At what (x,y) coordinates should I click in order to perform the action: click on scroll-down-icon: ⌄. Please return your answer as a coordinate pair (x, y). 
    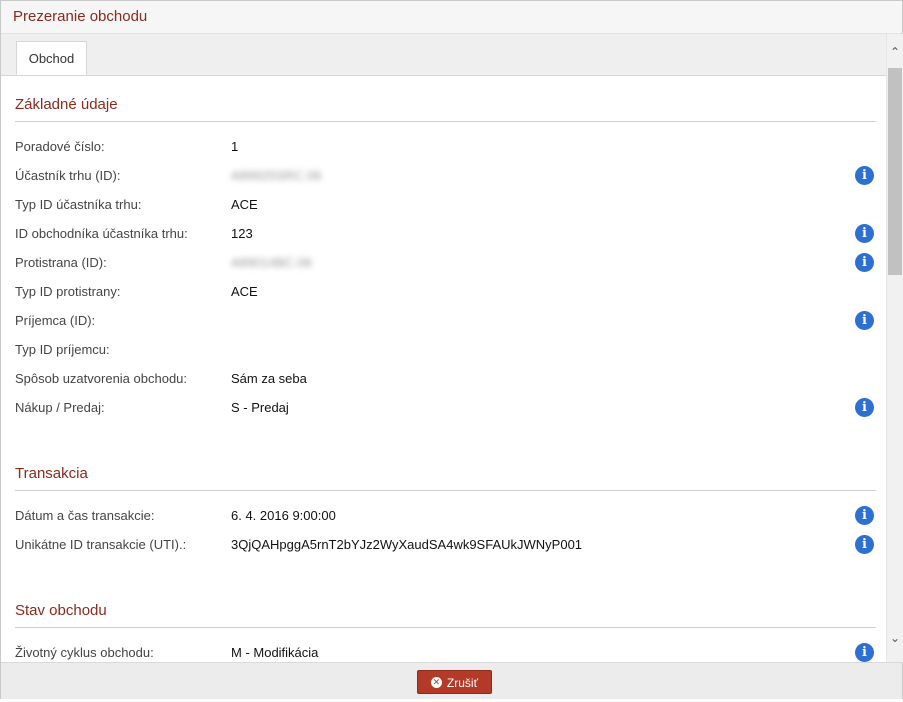
    Looking at the image, I should click on (895, 638).